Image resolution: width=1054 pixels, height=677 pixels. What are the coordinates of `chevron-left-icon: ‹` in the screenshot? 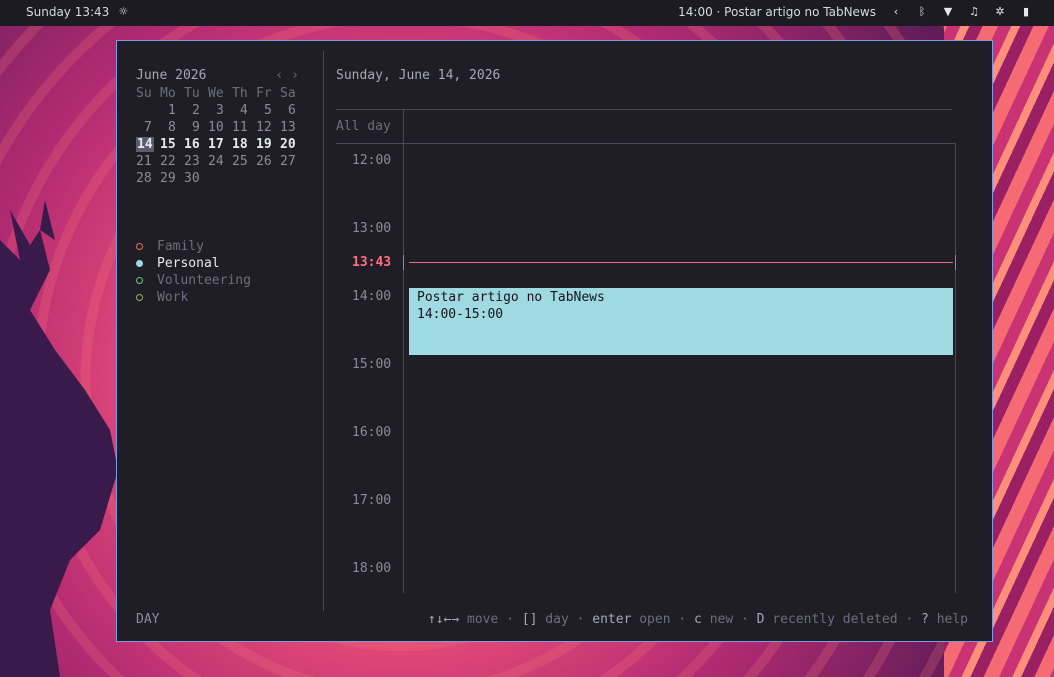 It's located at (896, 12).